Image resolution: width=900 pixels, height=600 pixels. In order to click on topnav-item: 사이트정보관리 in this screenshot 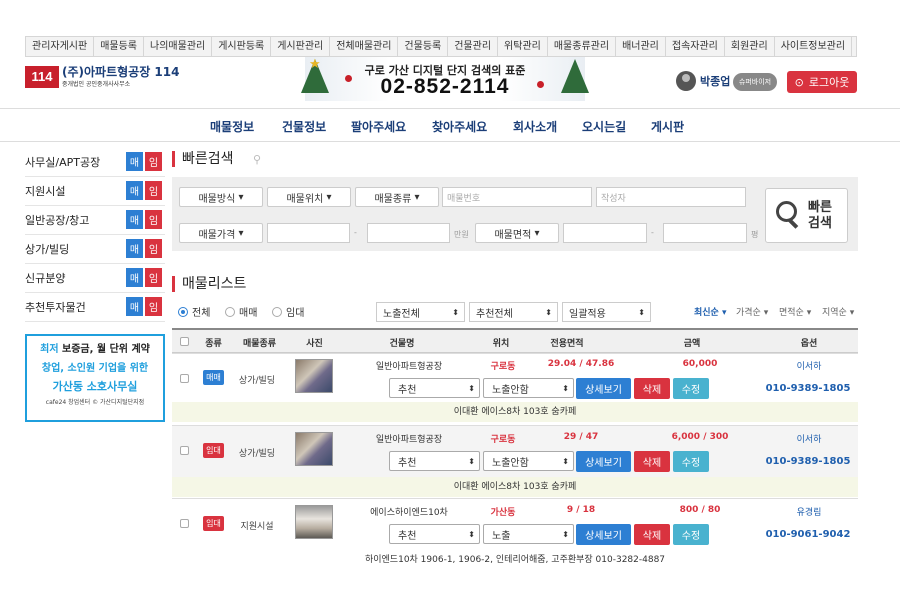, I will do `click(814, 46)`.